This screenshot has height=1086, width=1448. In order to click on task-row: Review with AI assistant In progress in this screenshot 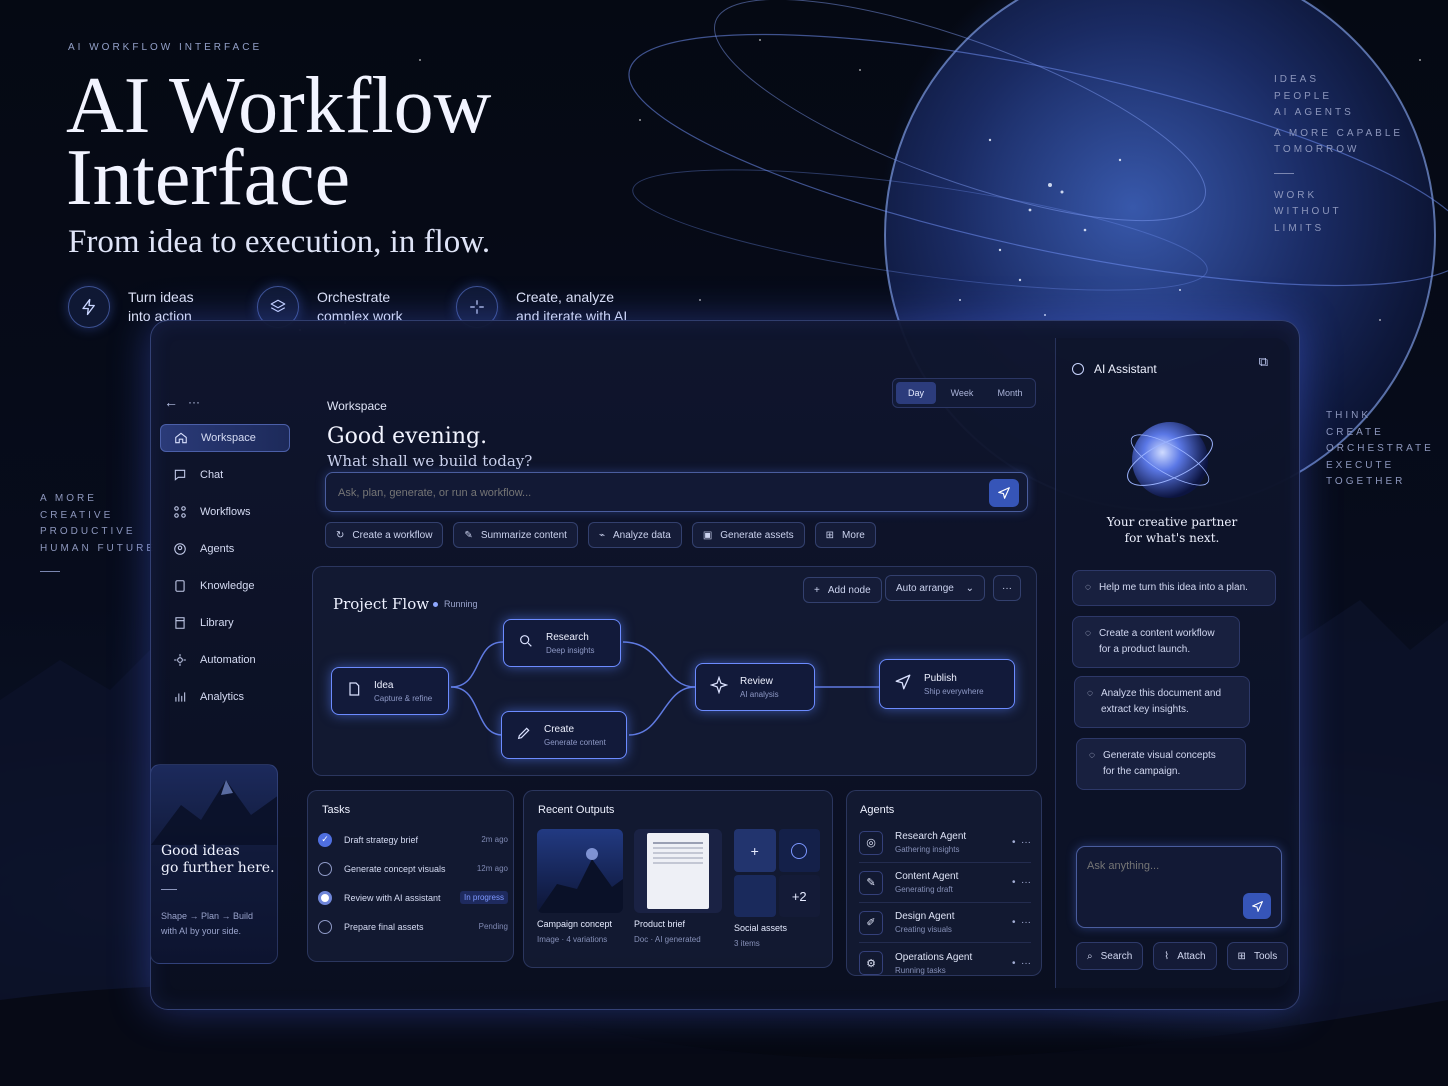, I will do `click(413, 897)`.